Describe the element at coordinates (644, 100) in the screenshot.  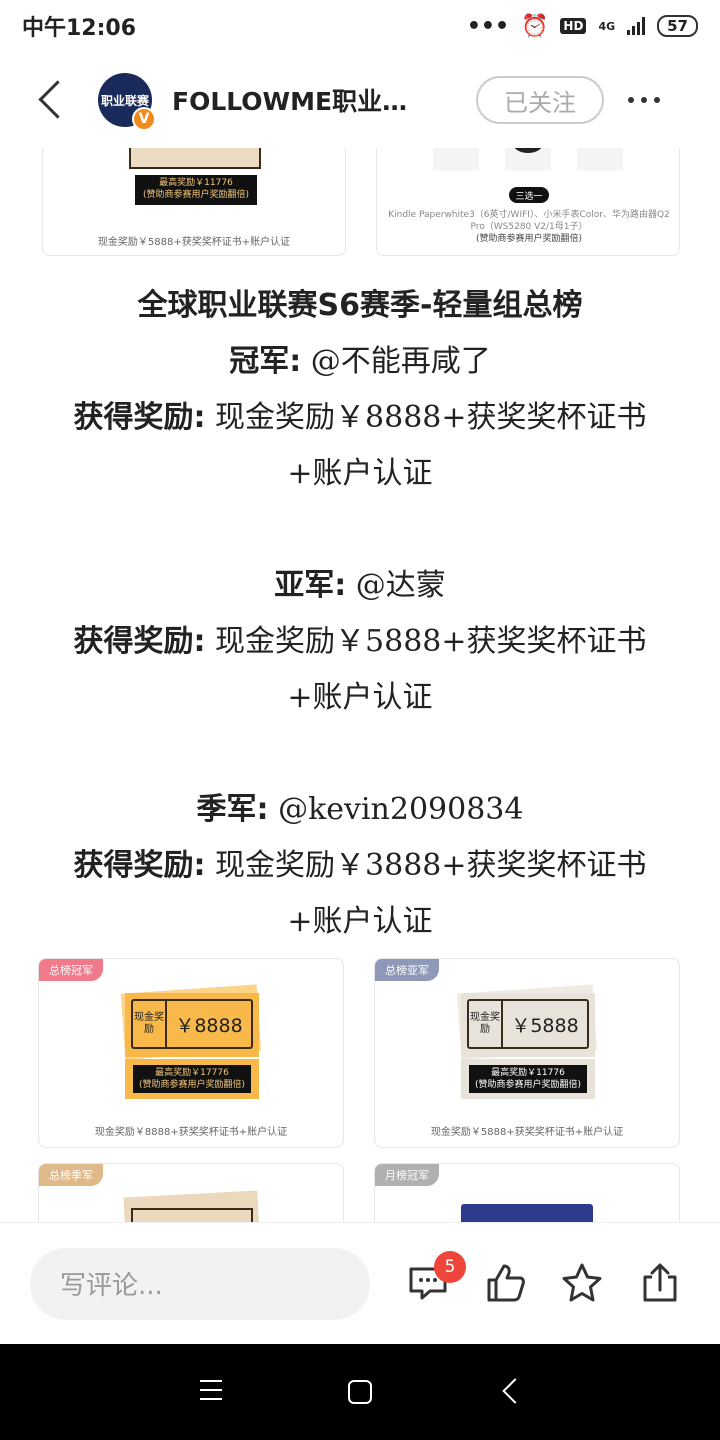
I see `more-options-icon` at that location.